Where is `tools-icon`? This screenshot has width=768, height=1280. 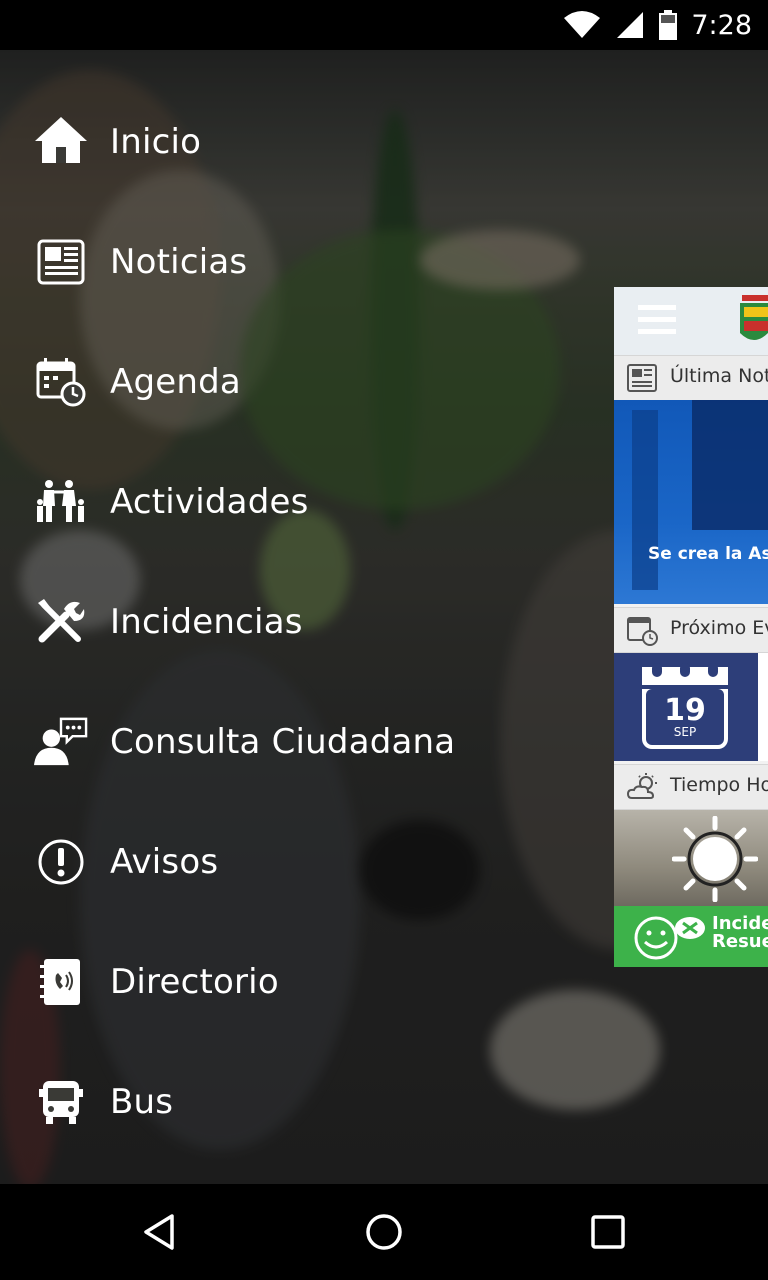 tools-icon is located at coordinates (61, 622).